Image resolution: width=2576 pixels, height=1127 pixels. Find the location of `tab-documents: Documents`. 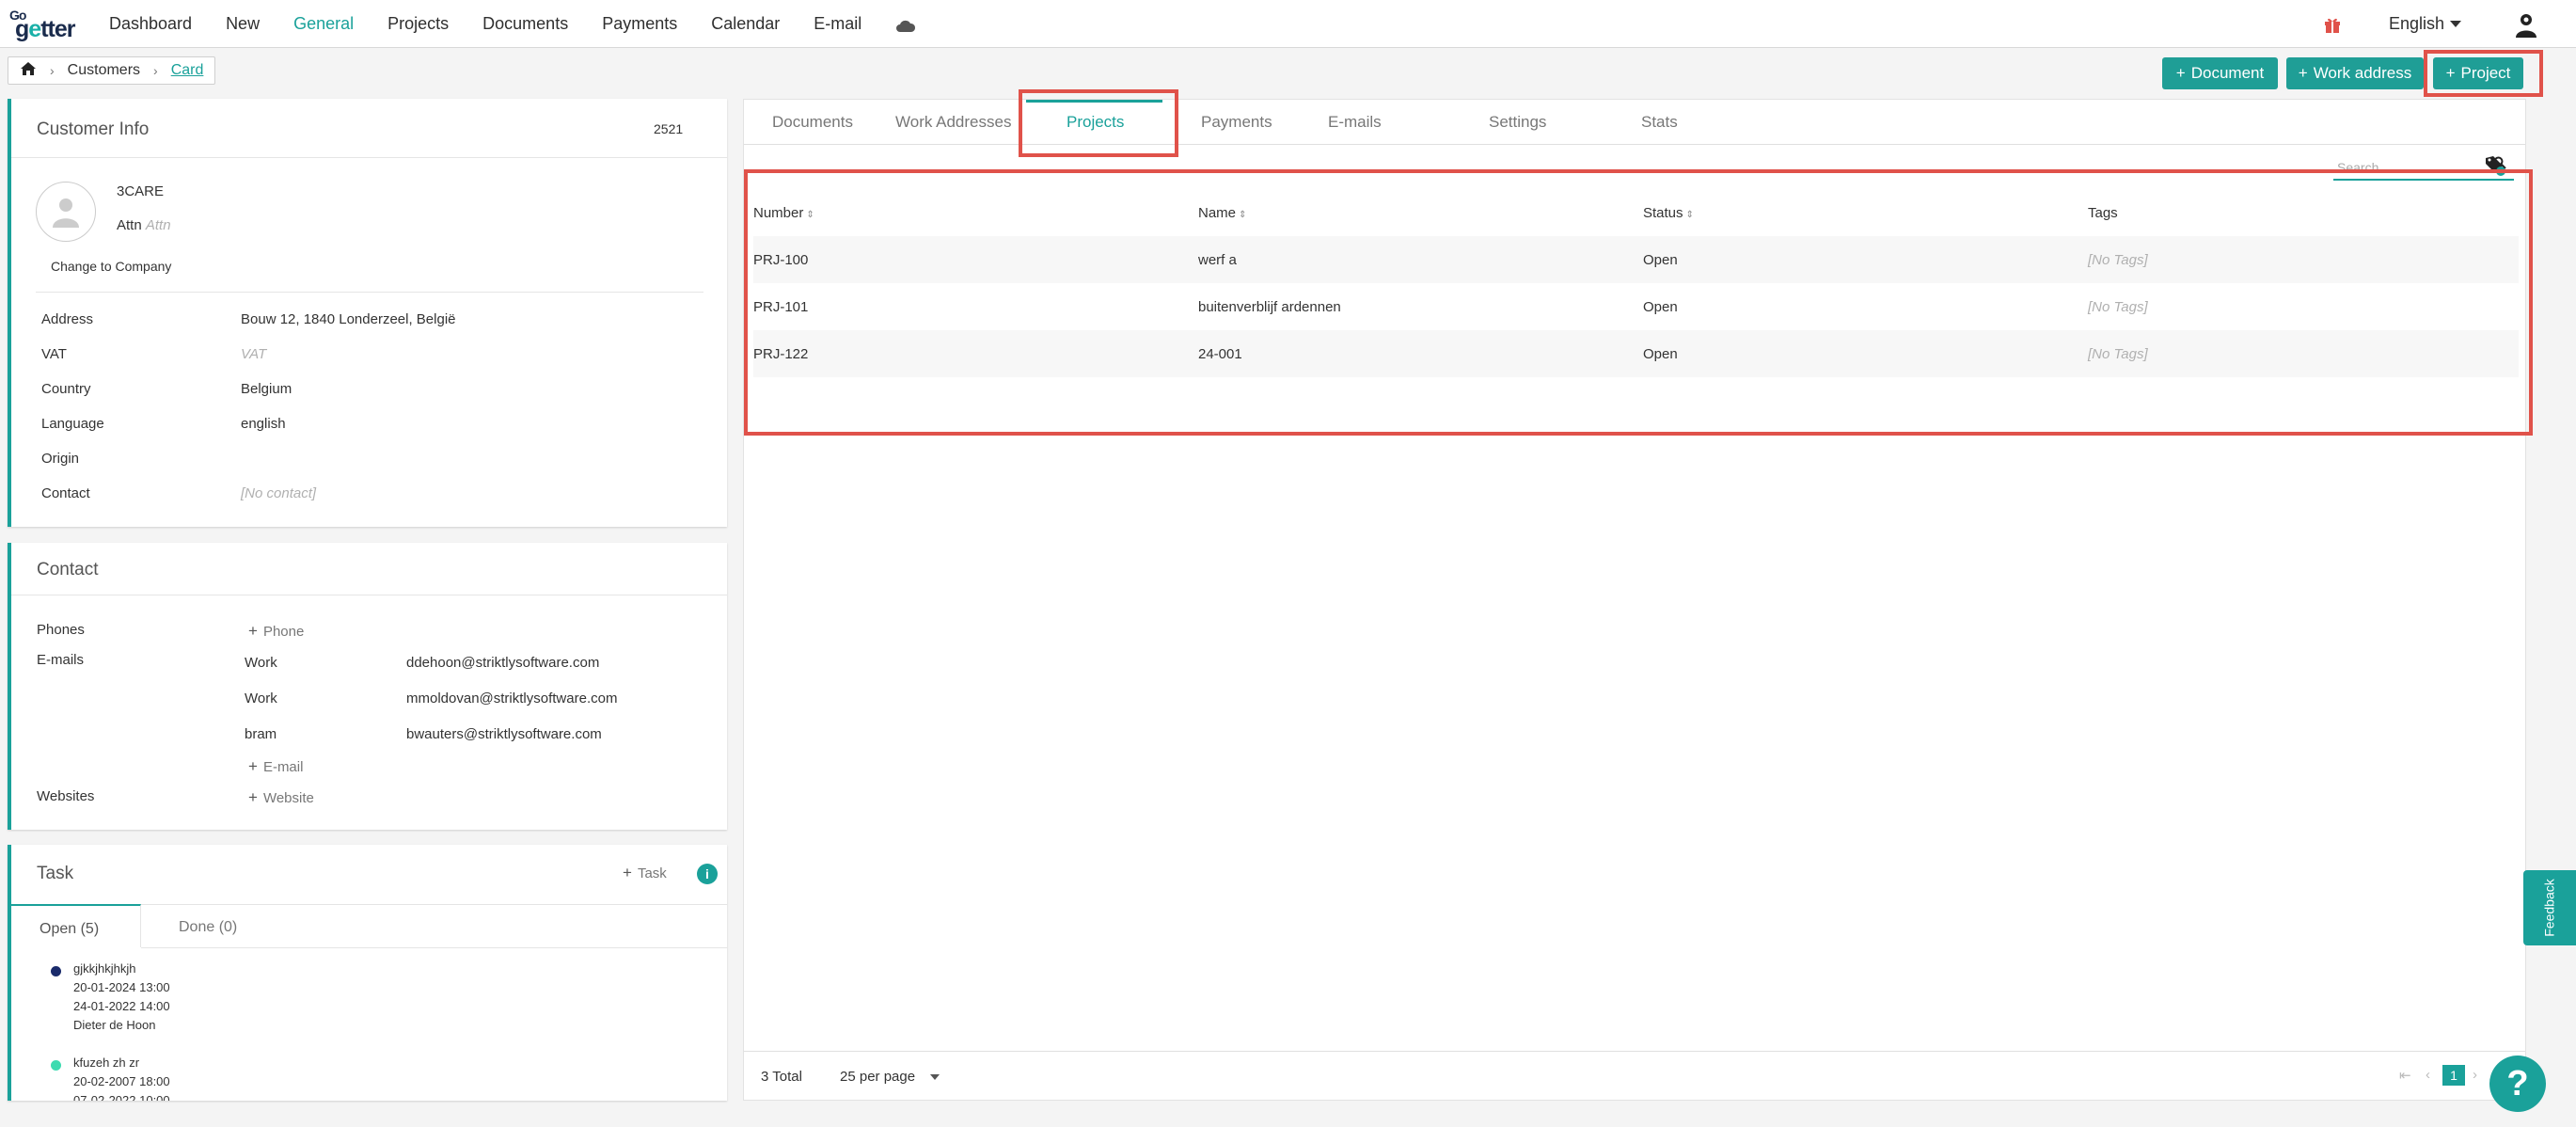

tab-documents: Documents is located at coordinates (812, 122).